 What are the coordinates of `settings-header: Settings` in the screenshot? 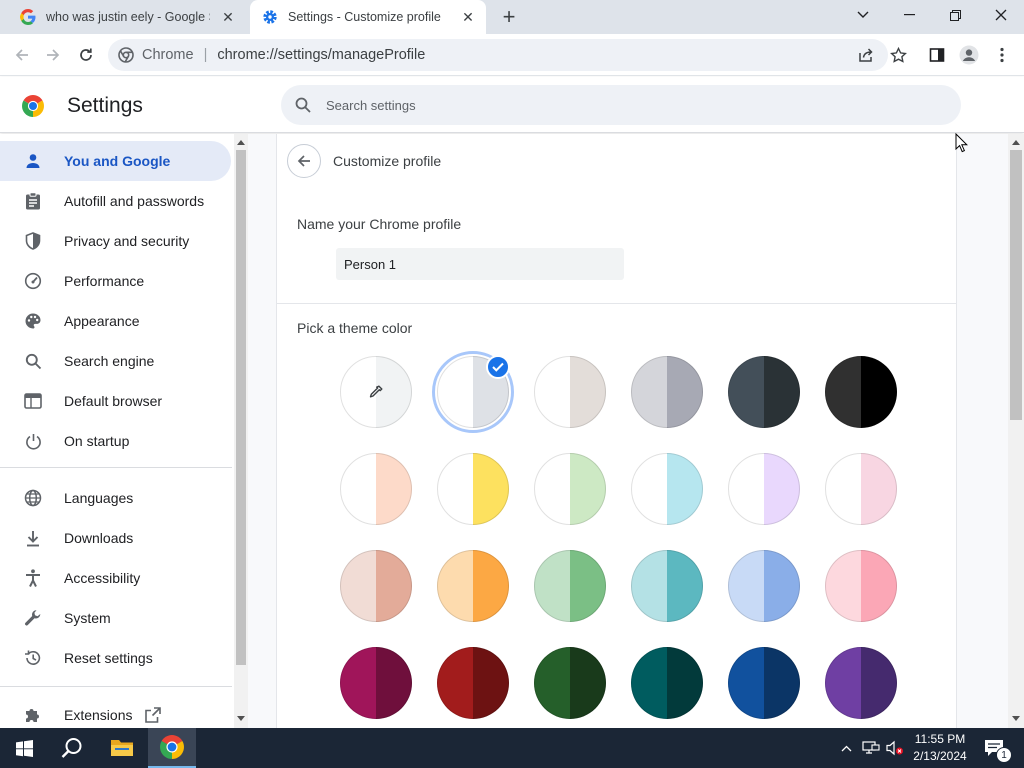 It's located at (512, 105).